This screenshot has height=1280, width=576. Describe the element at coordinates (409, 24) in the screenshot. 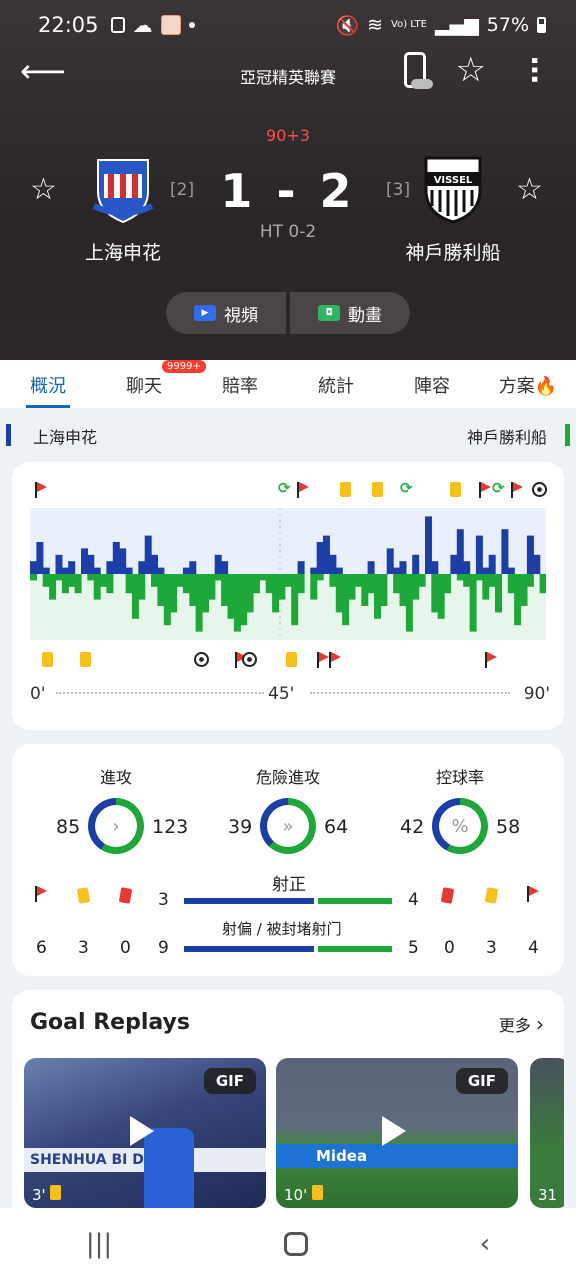

I see `network-label: Vo) LTE` at that location.